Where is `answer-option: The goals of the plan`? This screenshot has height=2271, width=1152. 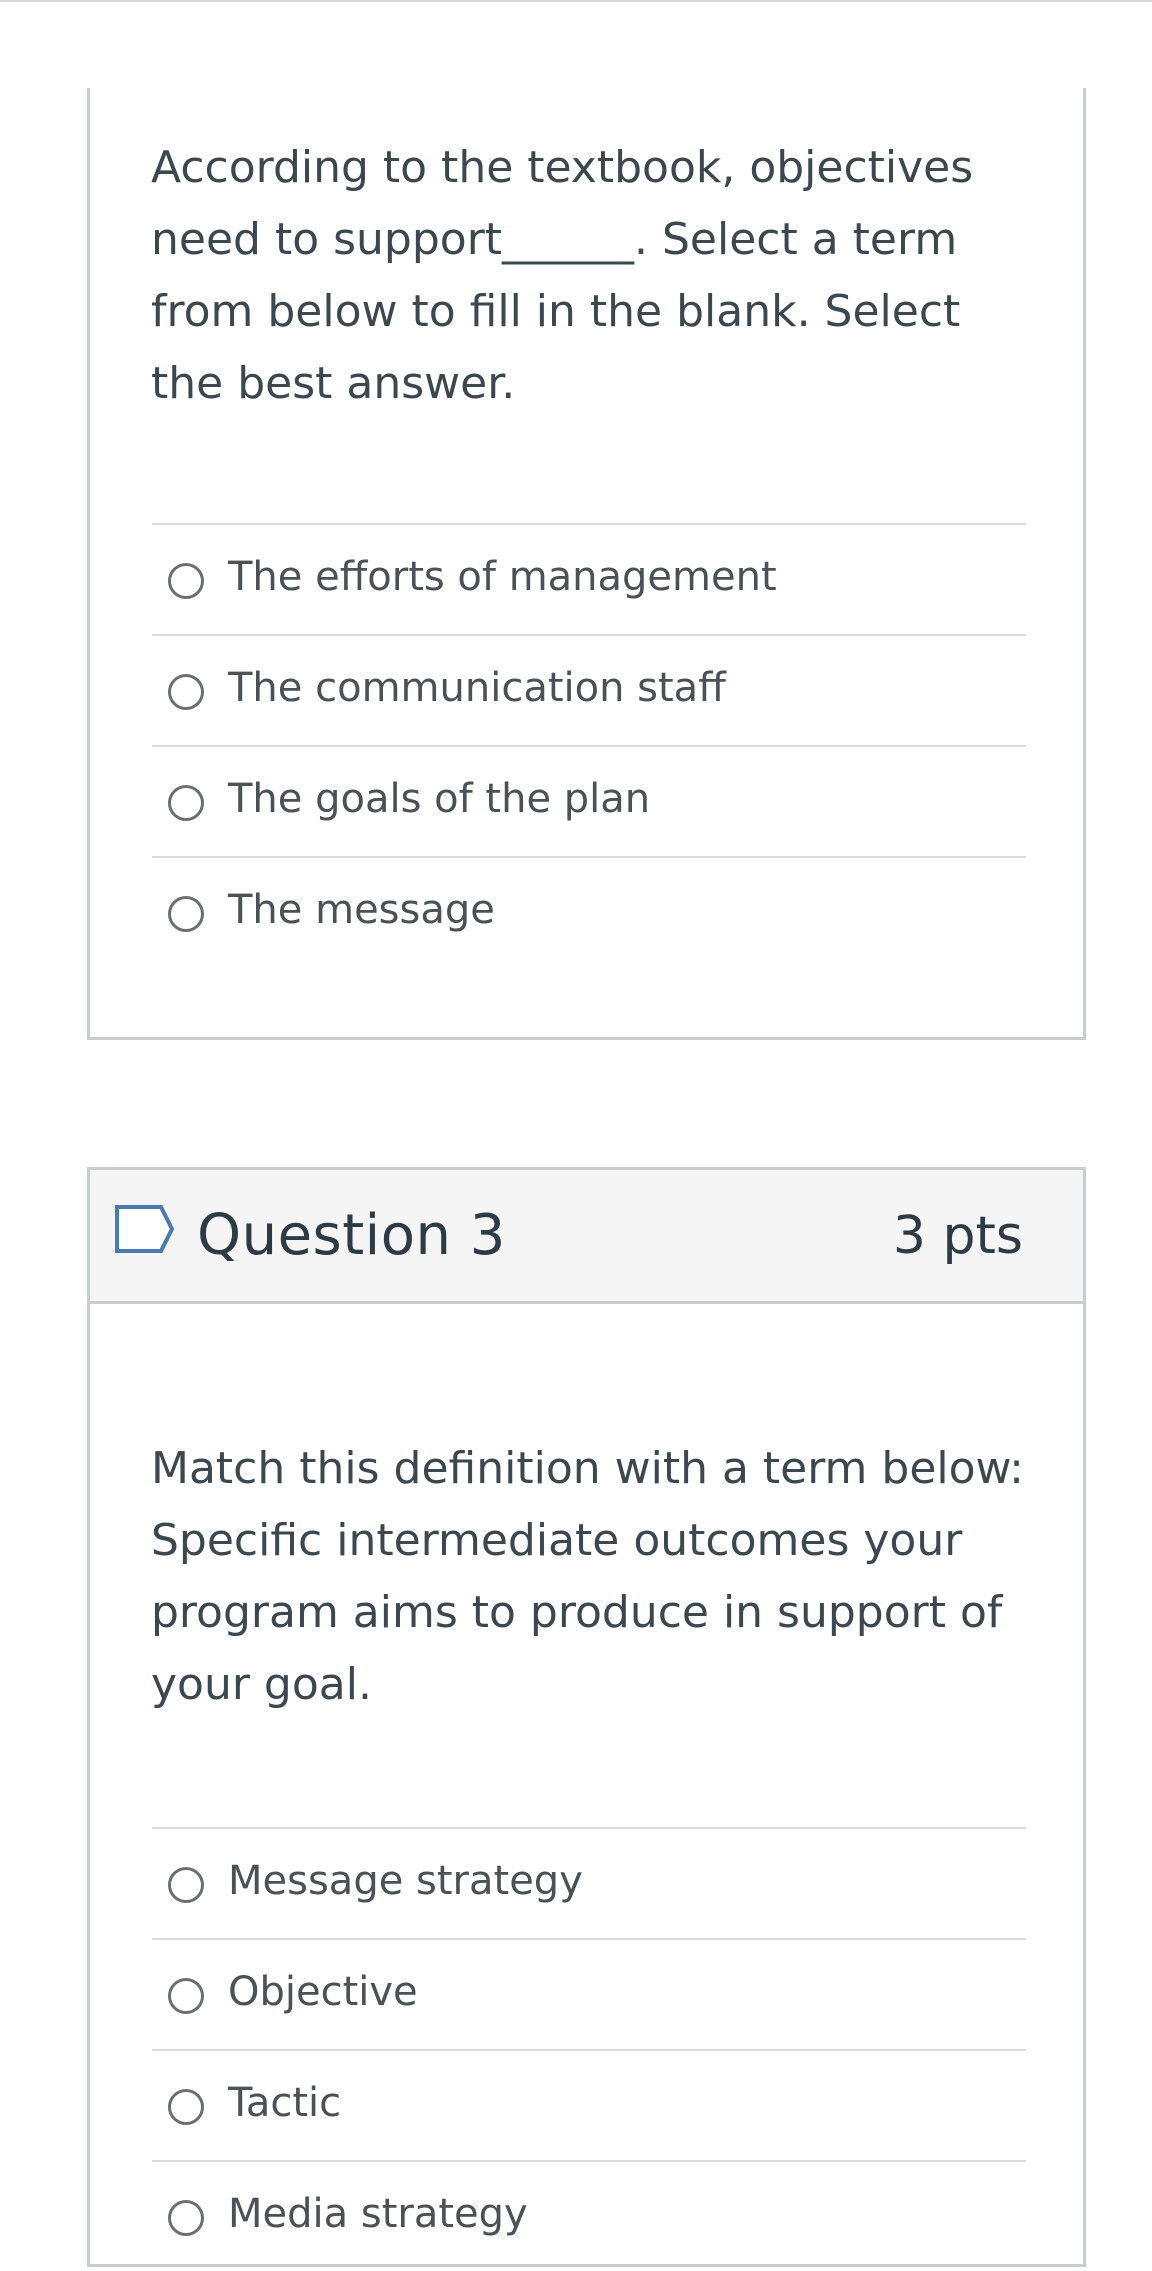
answer-option: The goals of the plan is located at coordinates (589, 800).